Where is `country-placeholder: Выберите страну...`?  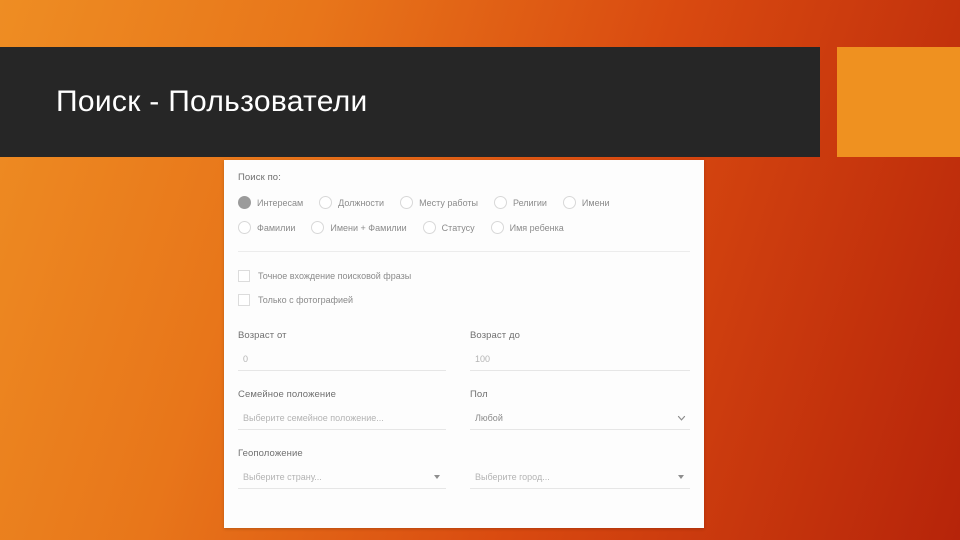 country-placeholder: Выберите страну... is located at coordinates (282, 477).